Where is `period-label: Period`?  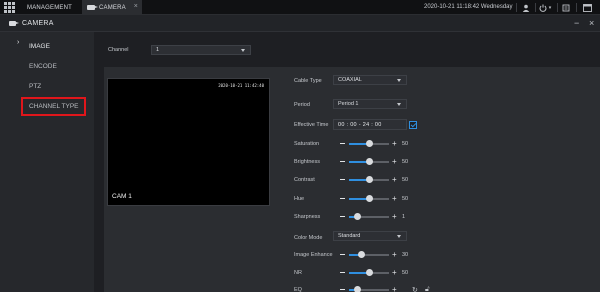 period-label: Period is located at coordinates (302, 105).